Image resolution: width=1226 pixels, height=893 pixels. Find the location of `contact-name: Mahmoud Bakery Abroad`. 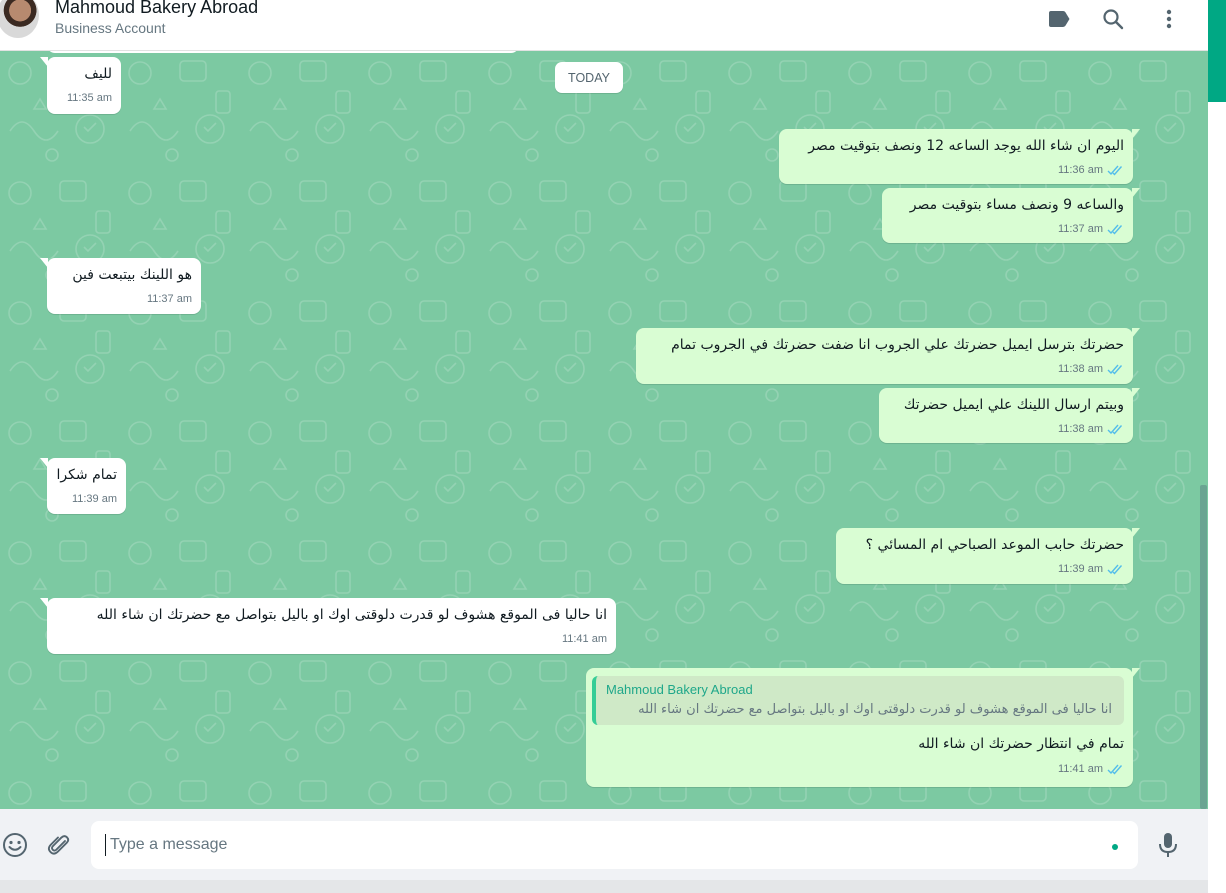

contact-name: Mahmoud Bakery Abroad is located at coordinates (156, 9).